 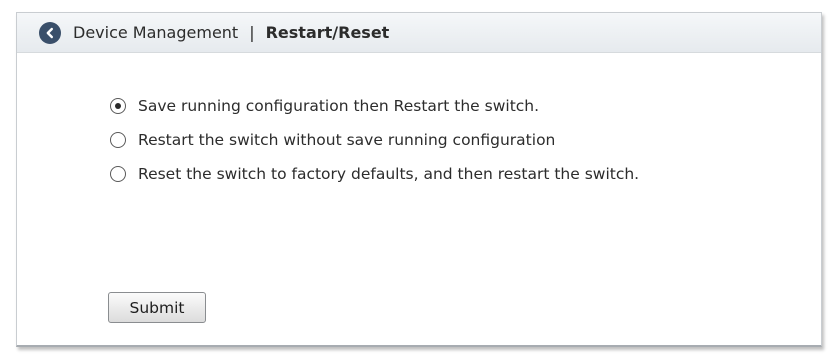 I want to click on radio-selected-dot, so click(x=118, y=106).